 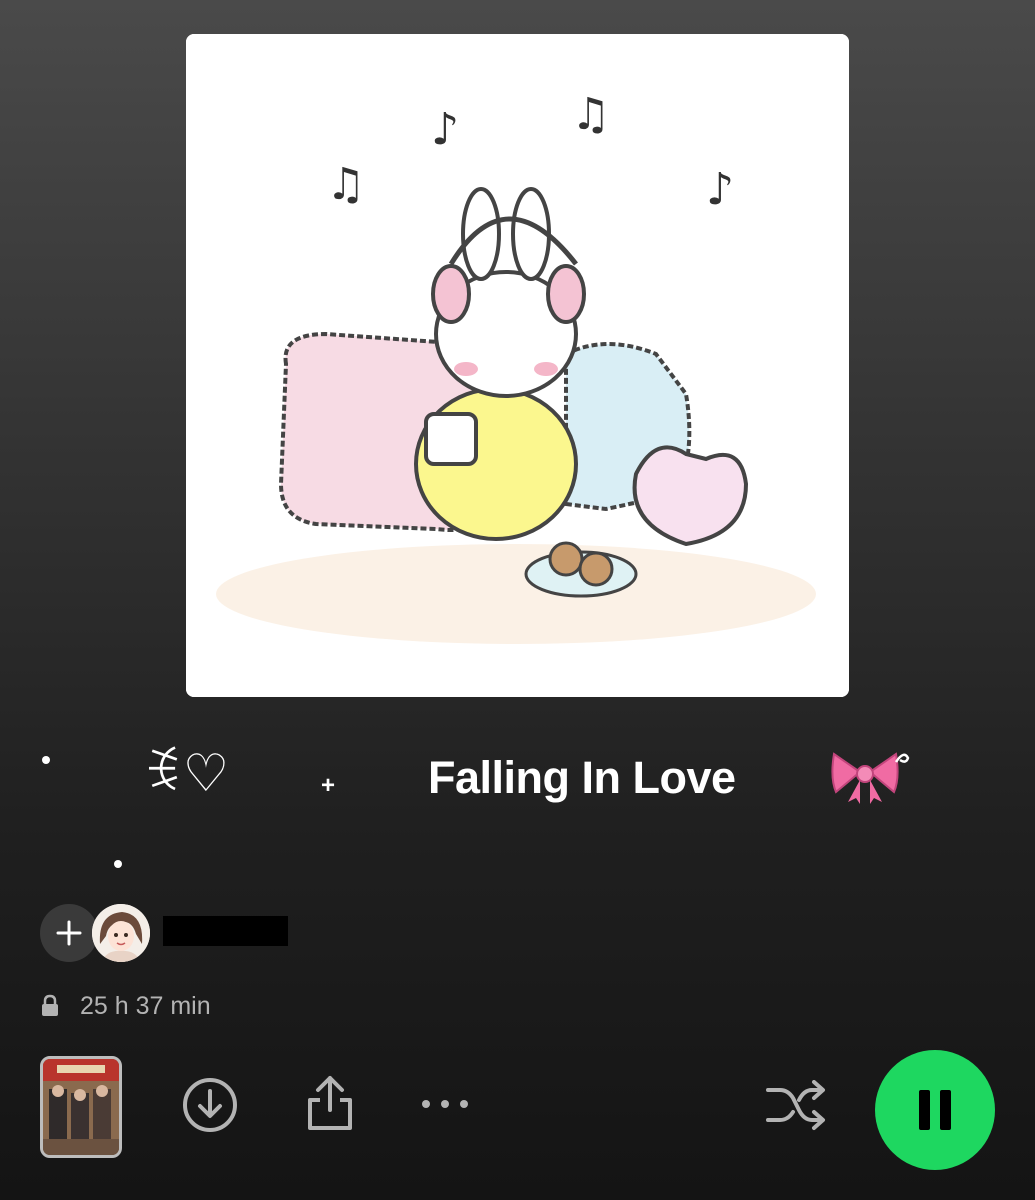 I want to click on owner-name: ██████, so click(x=225, y=931).